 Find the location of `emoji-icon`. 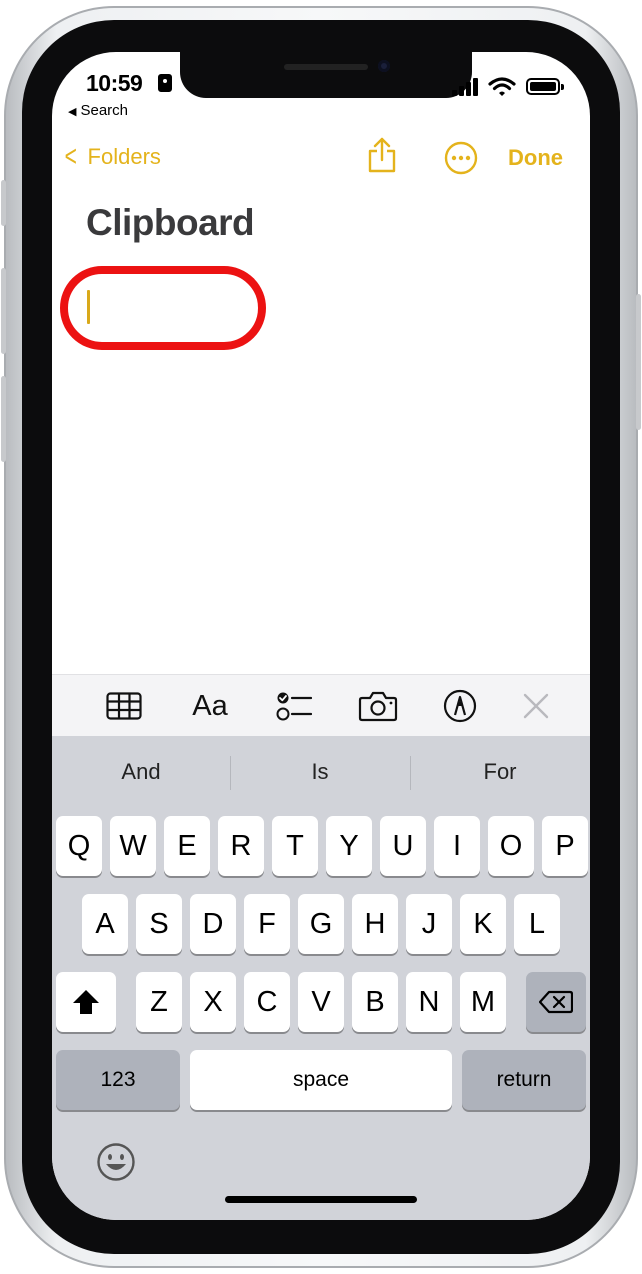

emoji-icon is located at coordinates (116, 1162).